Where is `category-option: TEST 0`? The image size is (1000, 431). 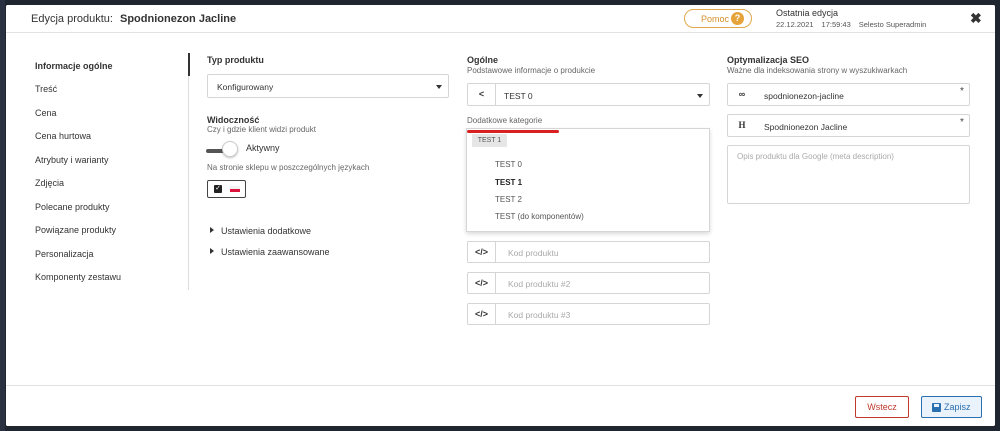
category-option: TEST 0 is located at coordinates (508, 164).